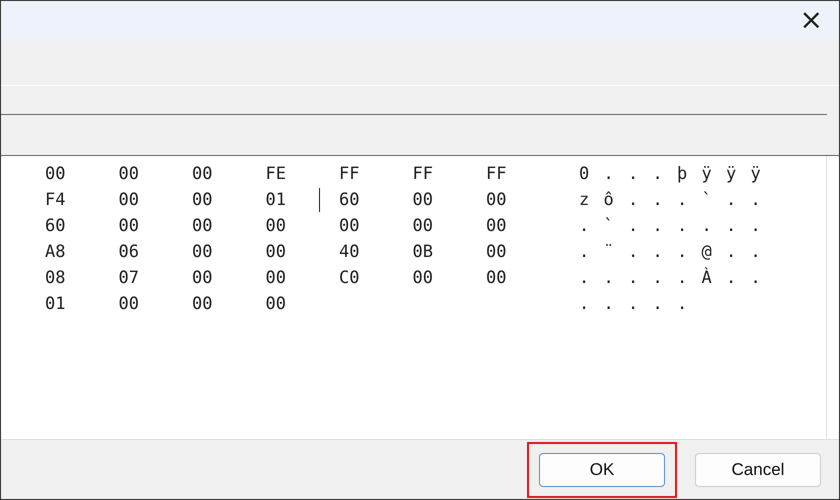 Image resolution: width=840 pixels, height=500 pixels. Describe the element at coordinates (609, 200) in the screenshot. I see `text-char: ô` at that location.